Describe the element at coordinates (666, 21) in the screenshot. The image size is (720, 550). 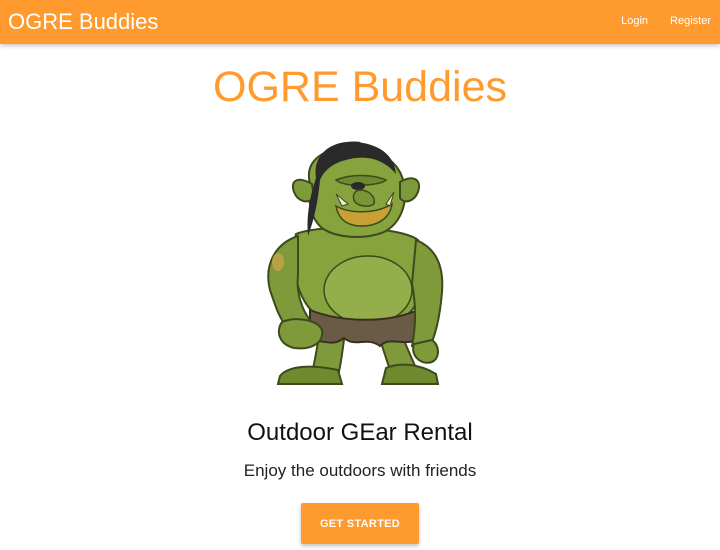
I see `nav-links: Login Register` at that location.